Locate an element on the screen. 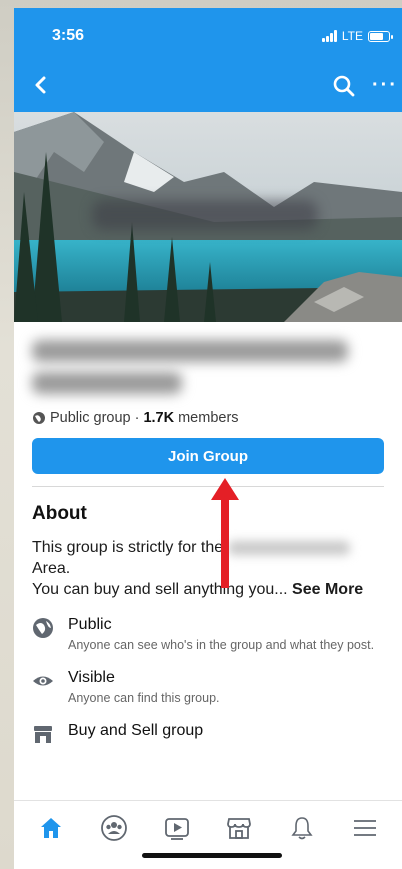 The width and height of the screenshot is (402, 869). more-options-button: ··· is located at coordinates (385, 85).